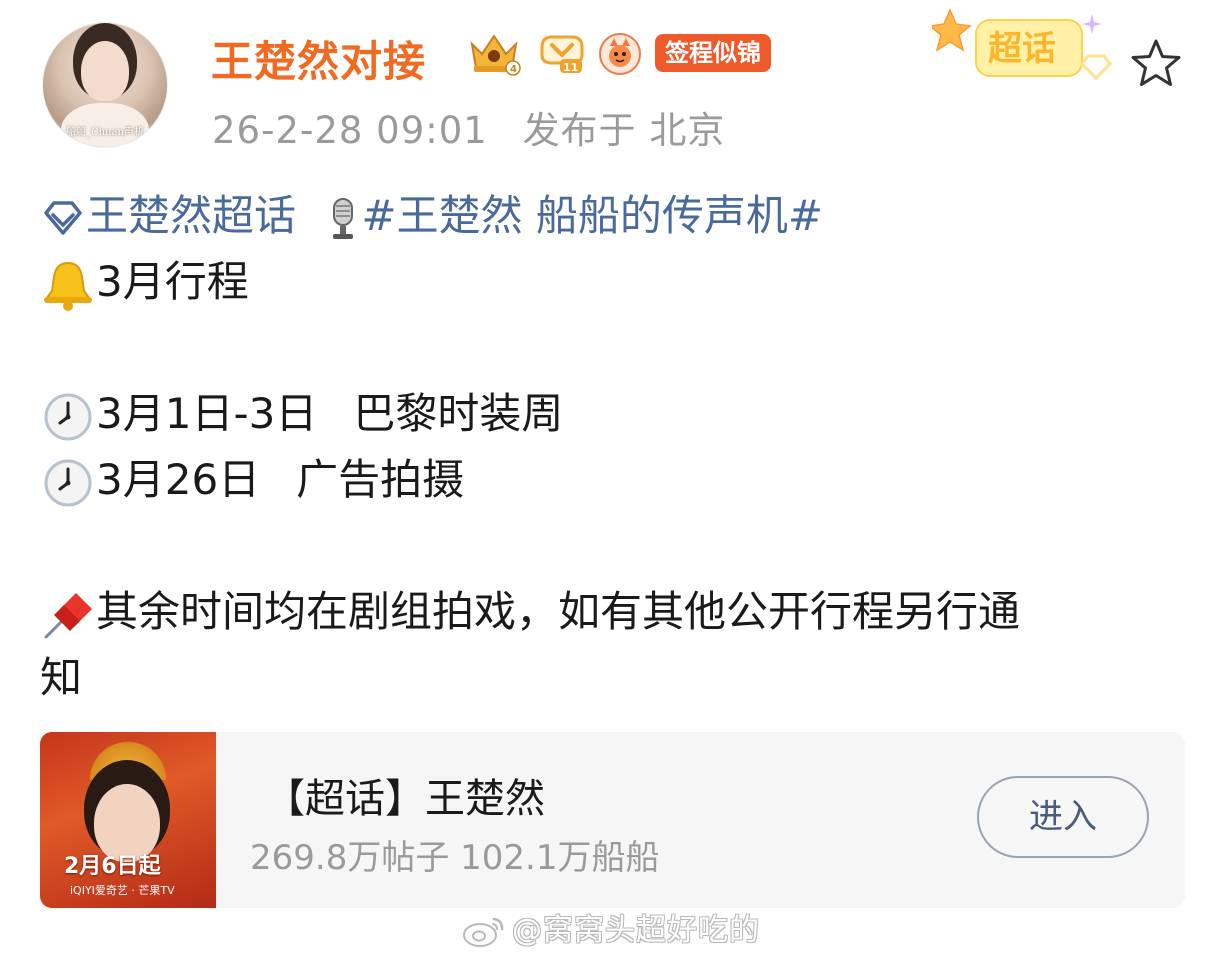  I want to click on pushpin-icon, so click(68, 615).